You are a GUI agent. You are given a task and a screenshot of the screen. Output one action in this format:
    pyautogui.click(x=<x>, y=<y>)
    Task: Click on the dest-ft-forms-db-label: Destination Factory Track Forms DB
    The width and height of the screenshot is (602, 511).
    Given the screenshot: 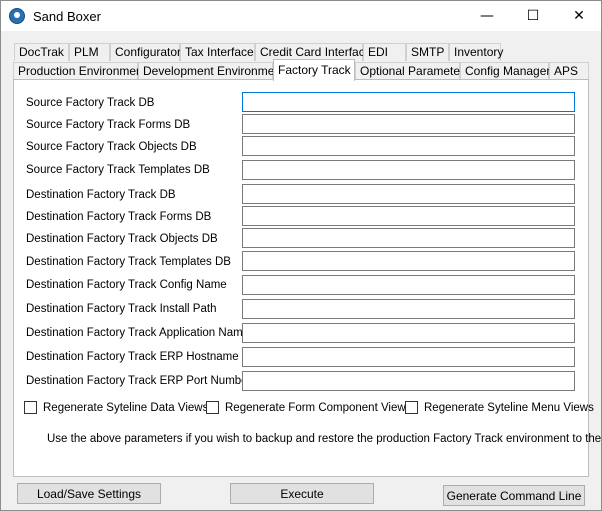 What is the action you would take?
    pyautogui.click(x=119, y=217)
    